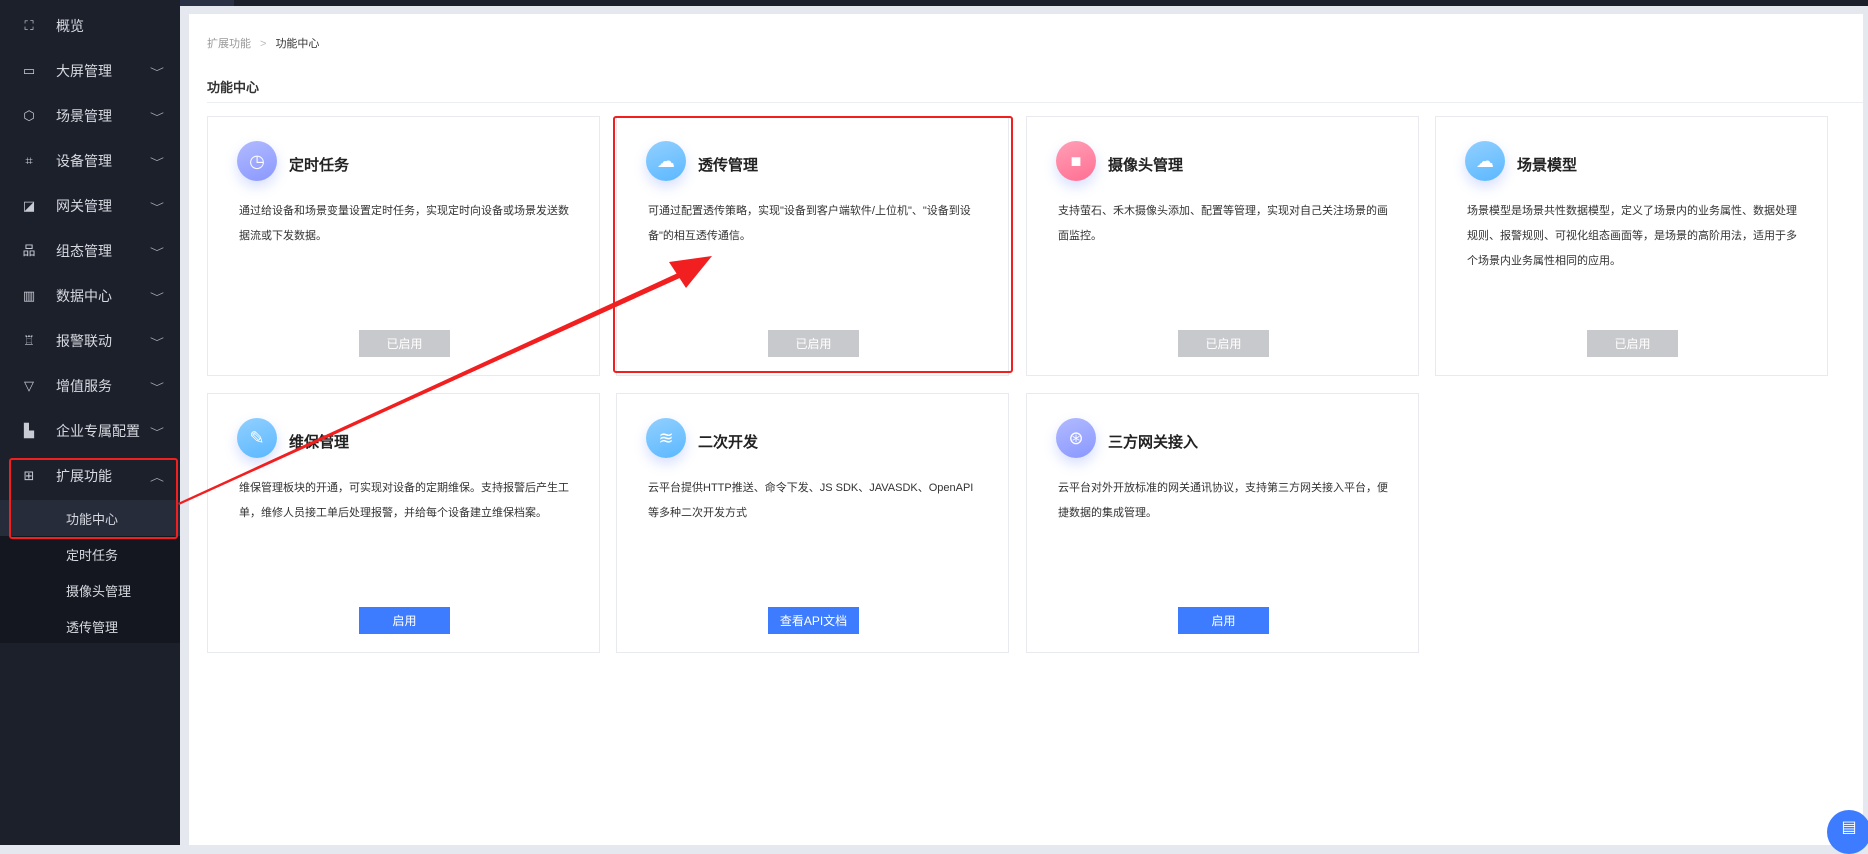 The width and height of the screenshot is (1868, 854). Describe the element at coordinates (29, 250) in the screenshot. I see `topology-icon: 品` at that location.